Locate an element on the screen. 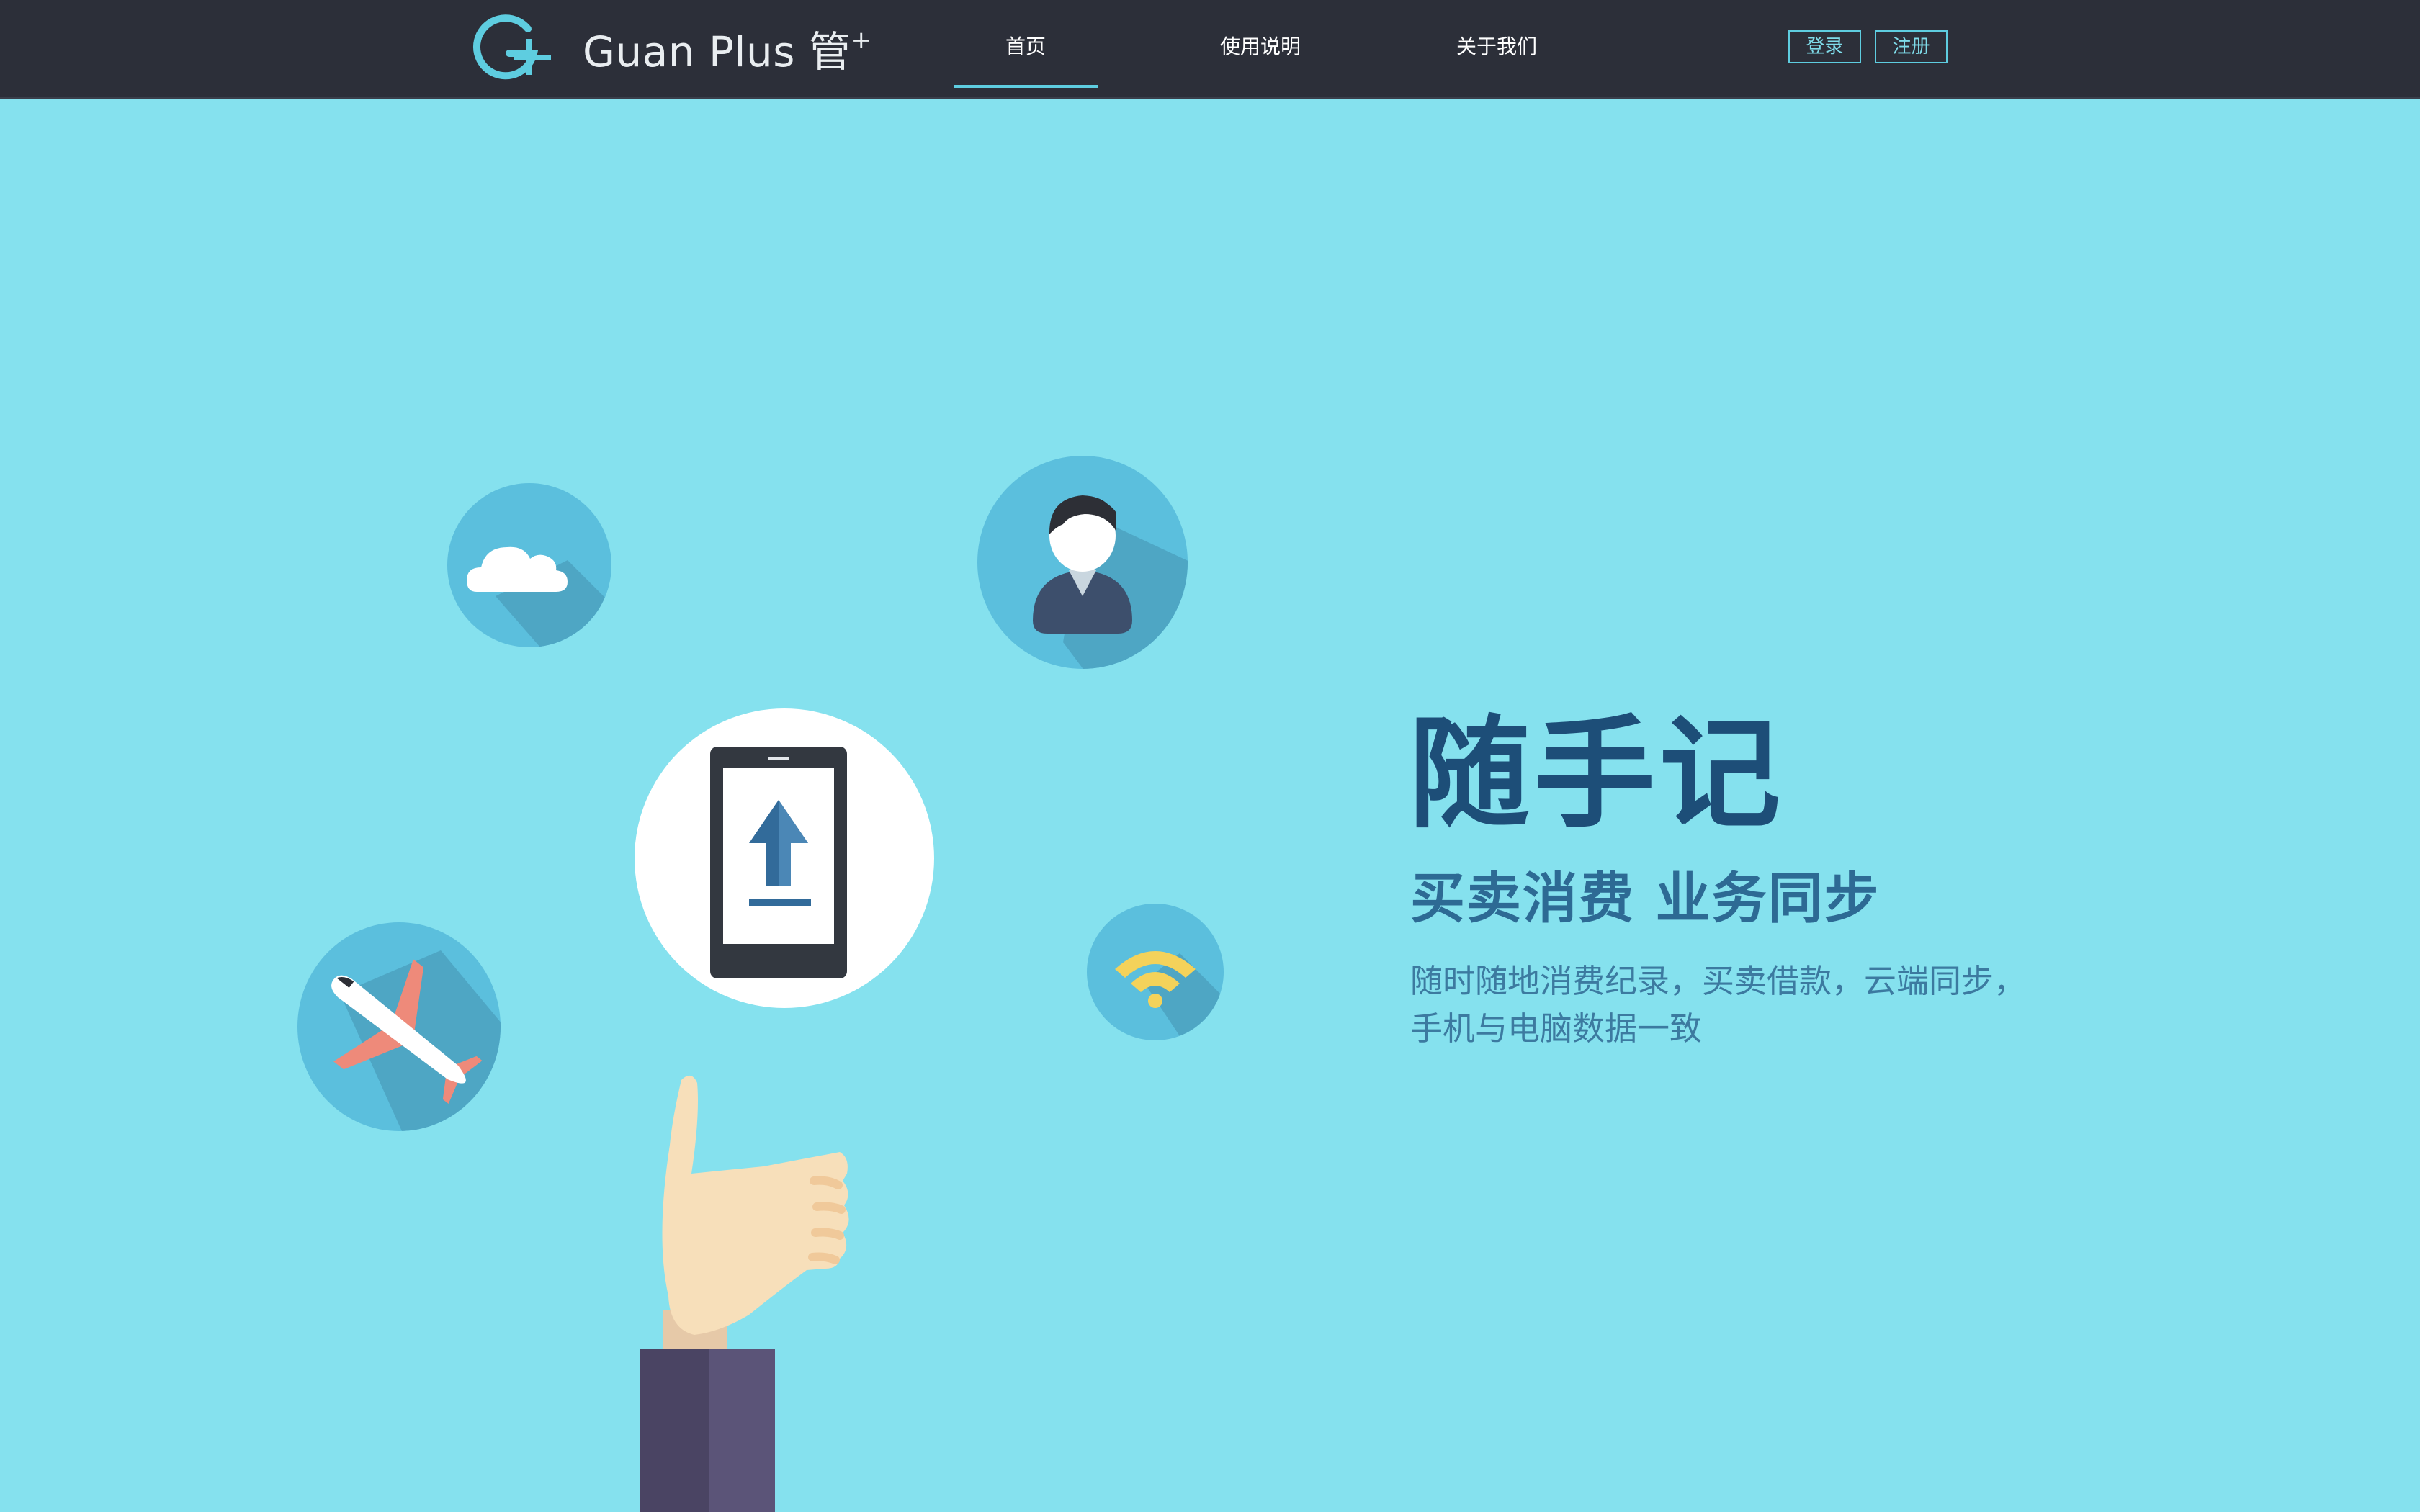  register-button: 注册 is located at coordinates (1911, 46).